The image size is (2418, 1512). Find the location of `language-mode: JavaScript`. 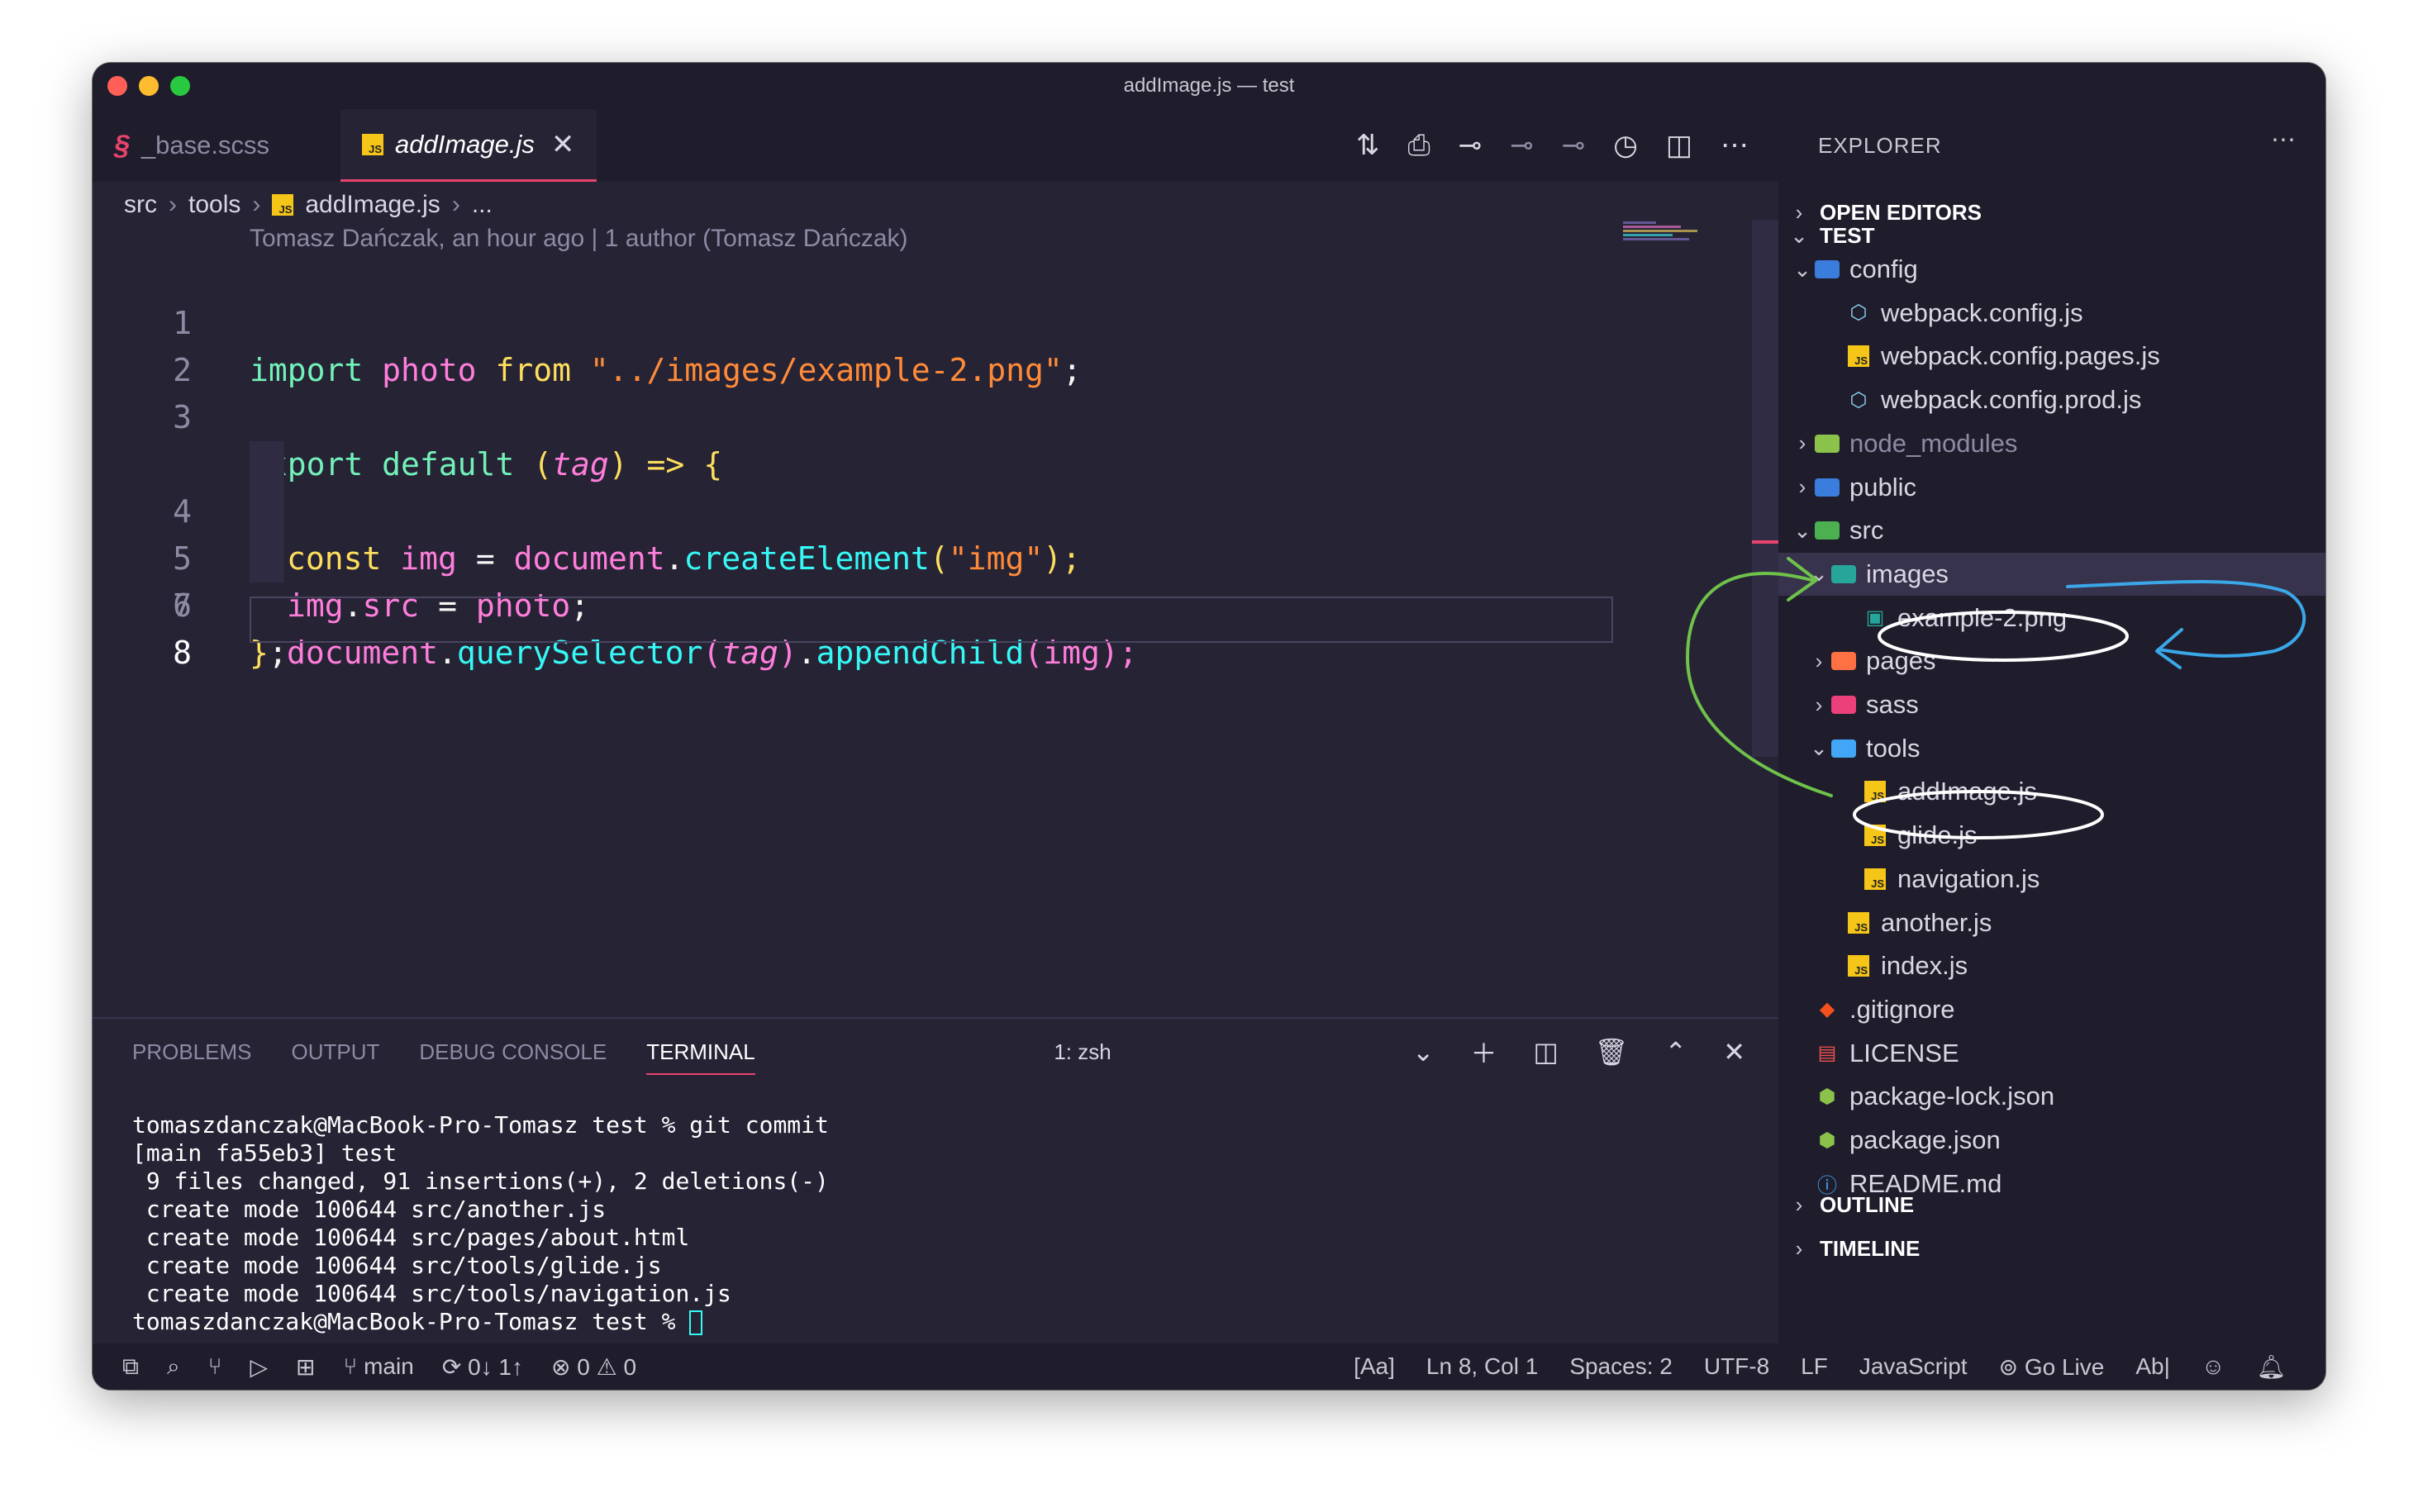

language-mode: JavaScript is located at coordinates (1914, 1366).